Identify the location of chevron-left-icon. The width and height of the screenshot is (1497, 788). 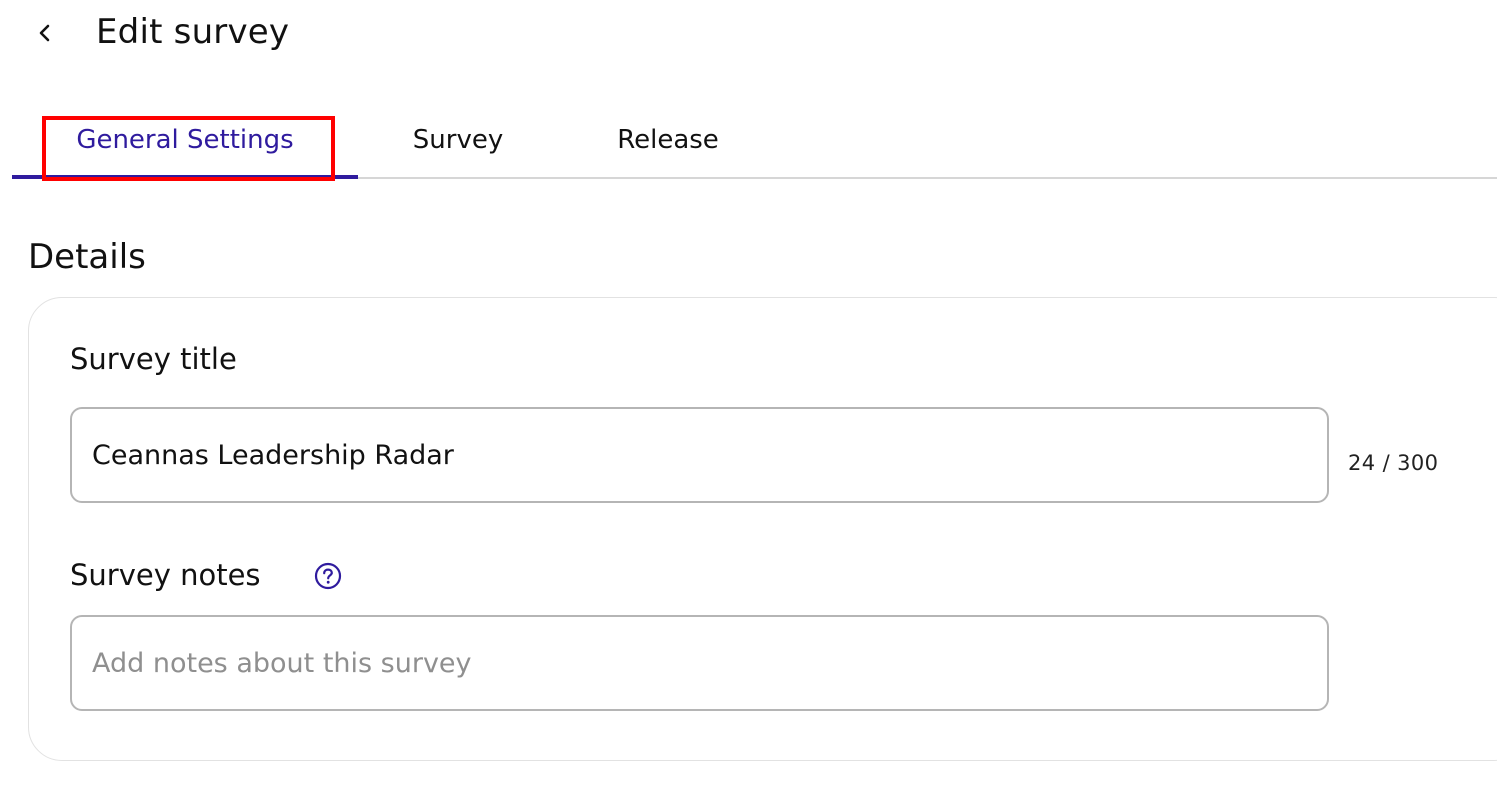
(44, 33).